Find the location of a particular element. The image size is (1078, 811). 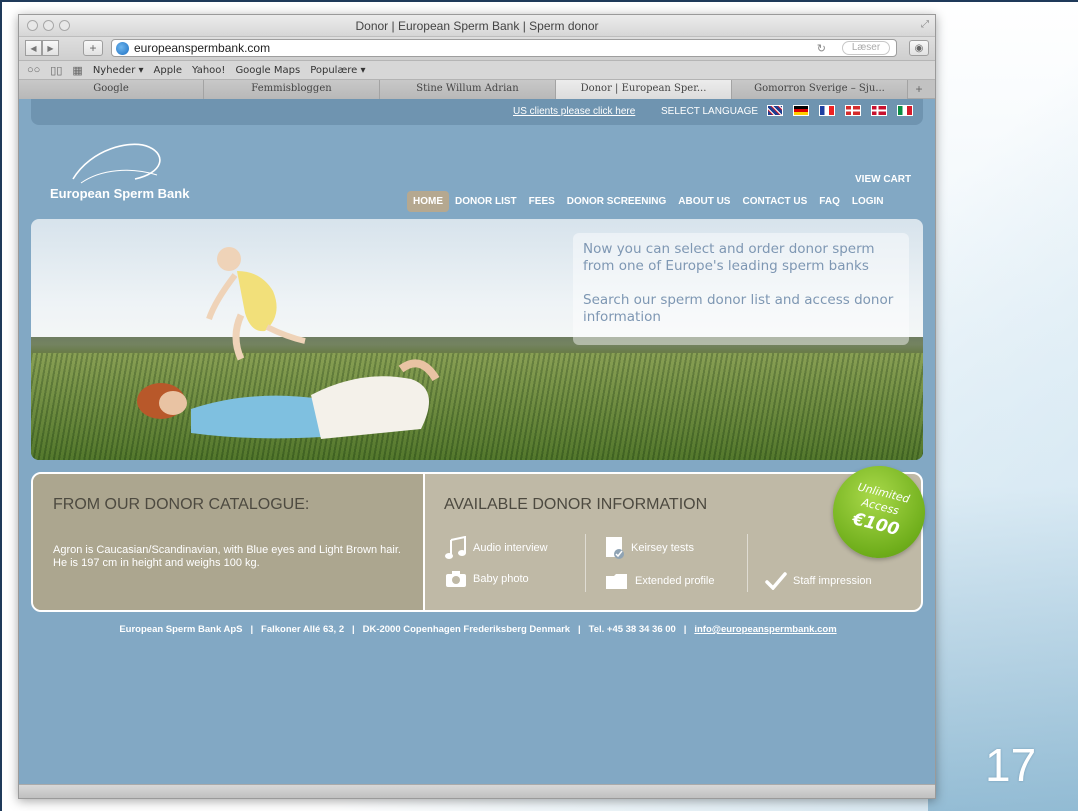

tab-google: Google is located at coordinates (111, 89).